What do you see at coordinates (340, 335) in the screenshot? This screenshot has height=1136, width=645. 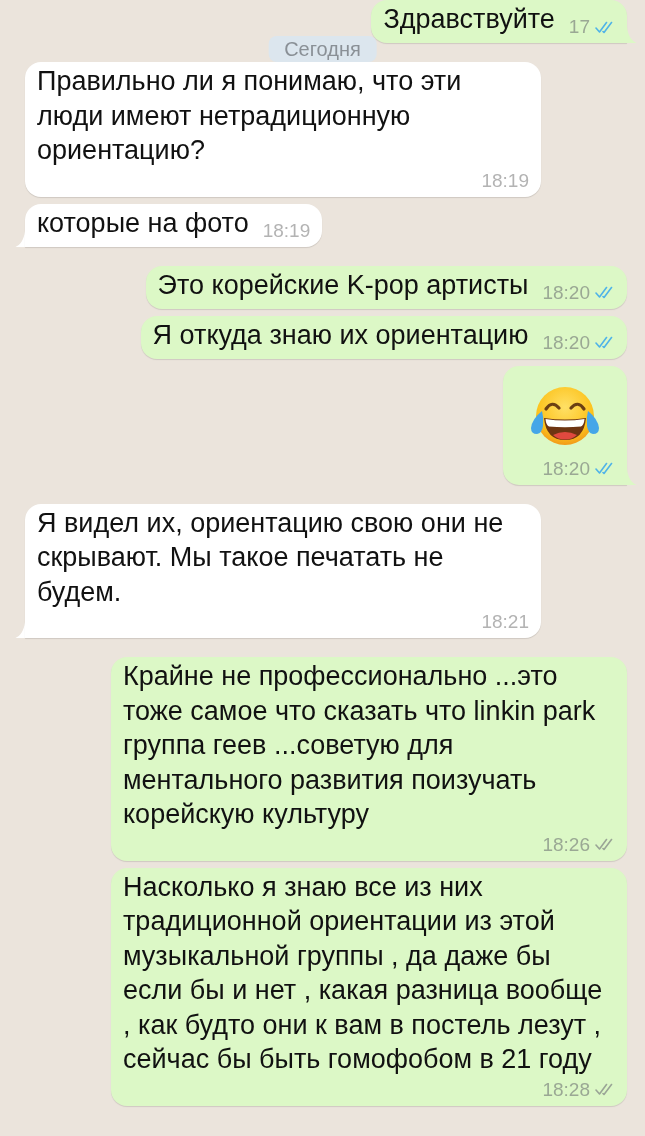 I see `message-text: Я откуда знаю их ориентацию` at bounding box center [340, 335].